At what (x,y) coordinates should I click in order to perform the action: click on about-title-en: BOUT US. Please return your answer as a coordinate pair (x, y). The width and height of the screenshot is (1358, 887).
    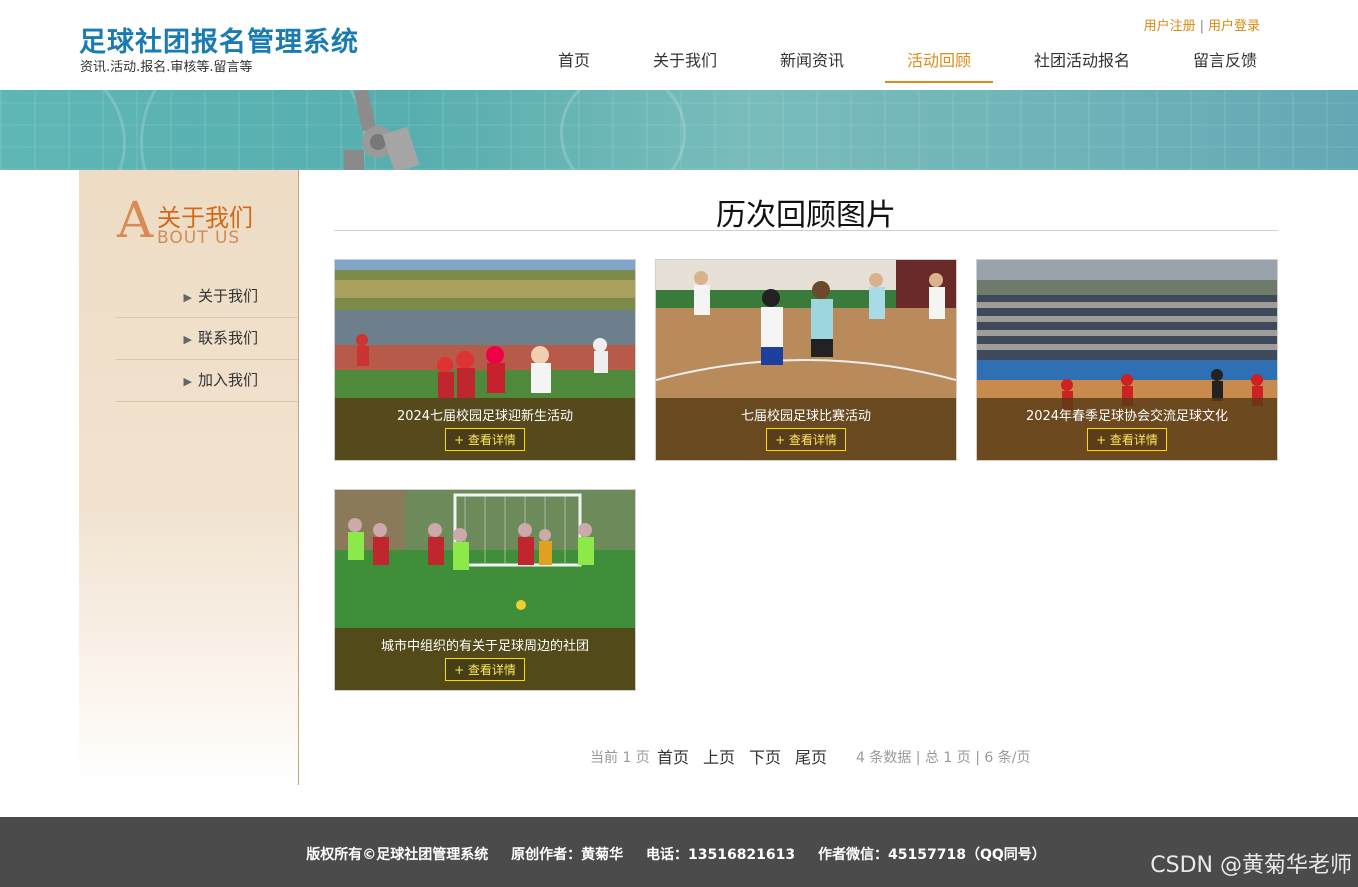
    Looking at the image, I should click on (199, 238).